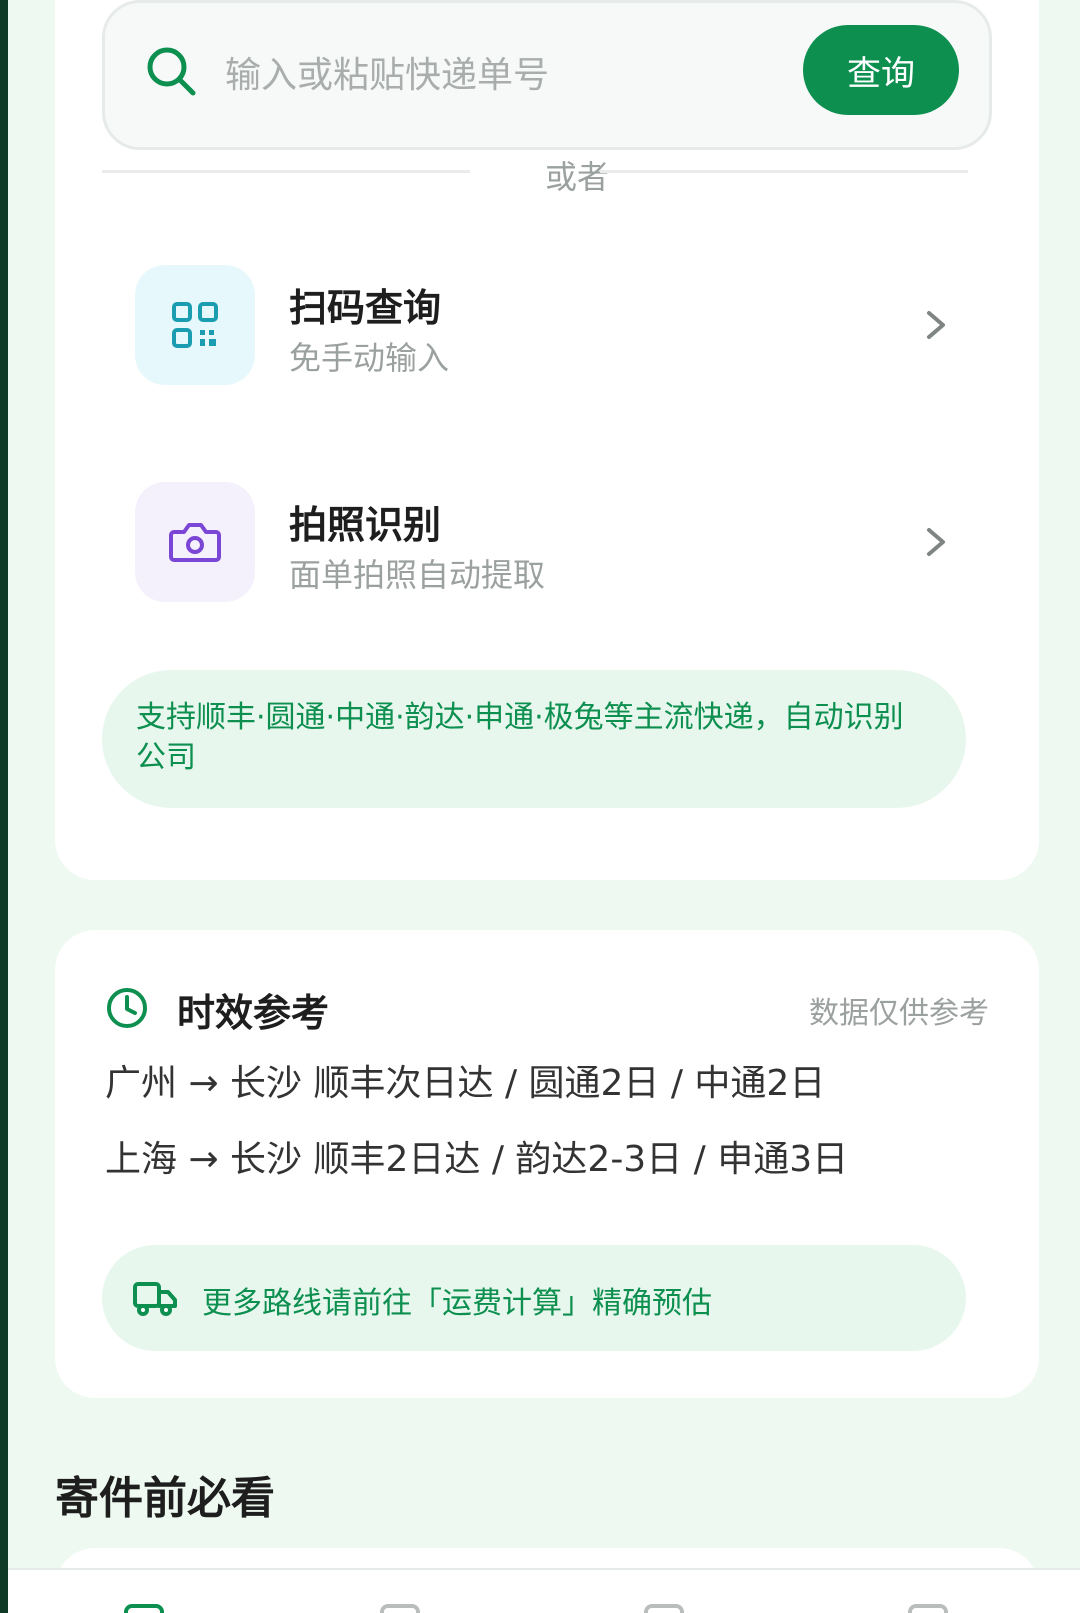 The image size is (1080, 1613). I want to click on camera-icon-tile, so click(195, 542).